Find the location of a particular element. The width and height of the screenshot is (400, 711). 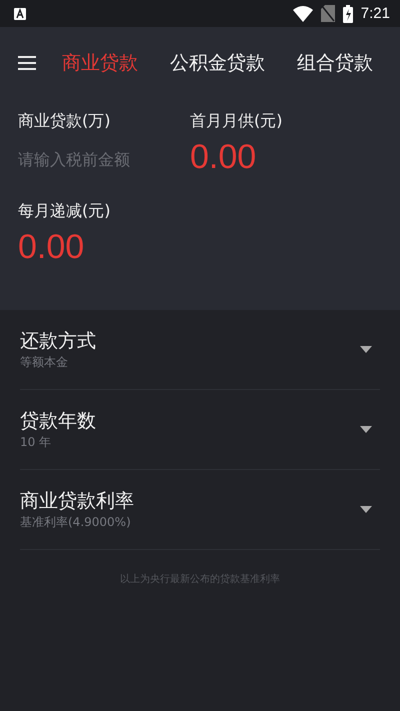

wifi-icon is located at coordinates (302, 14).